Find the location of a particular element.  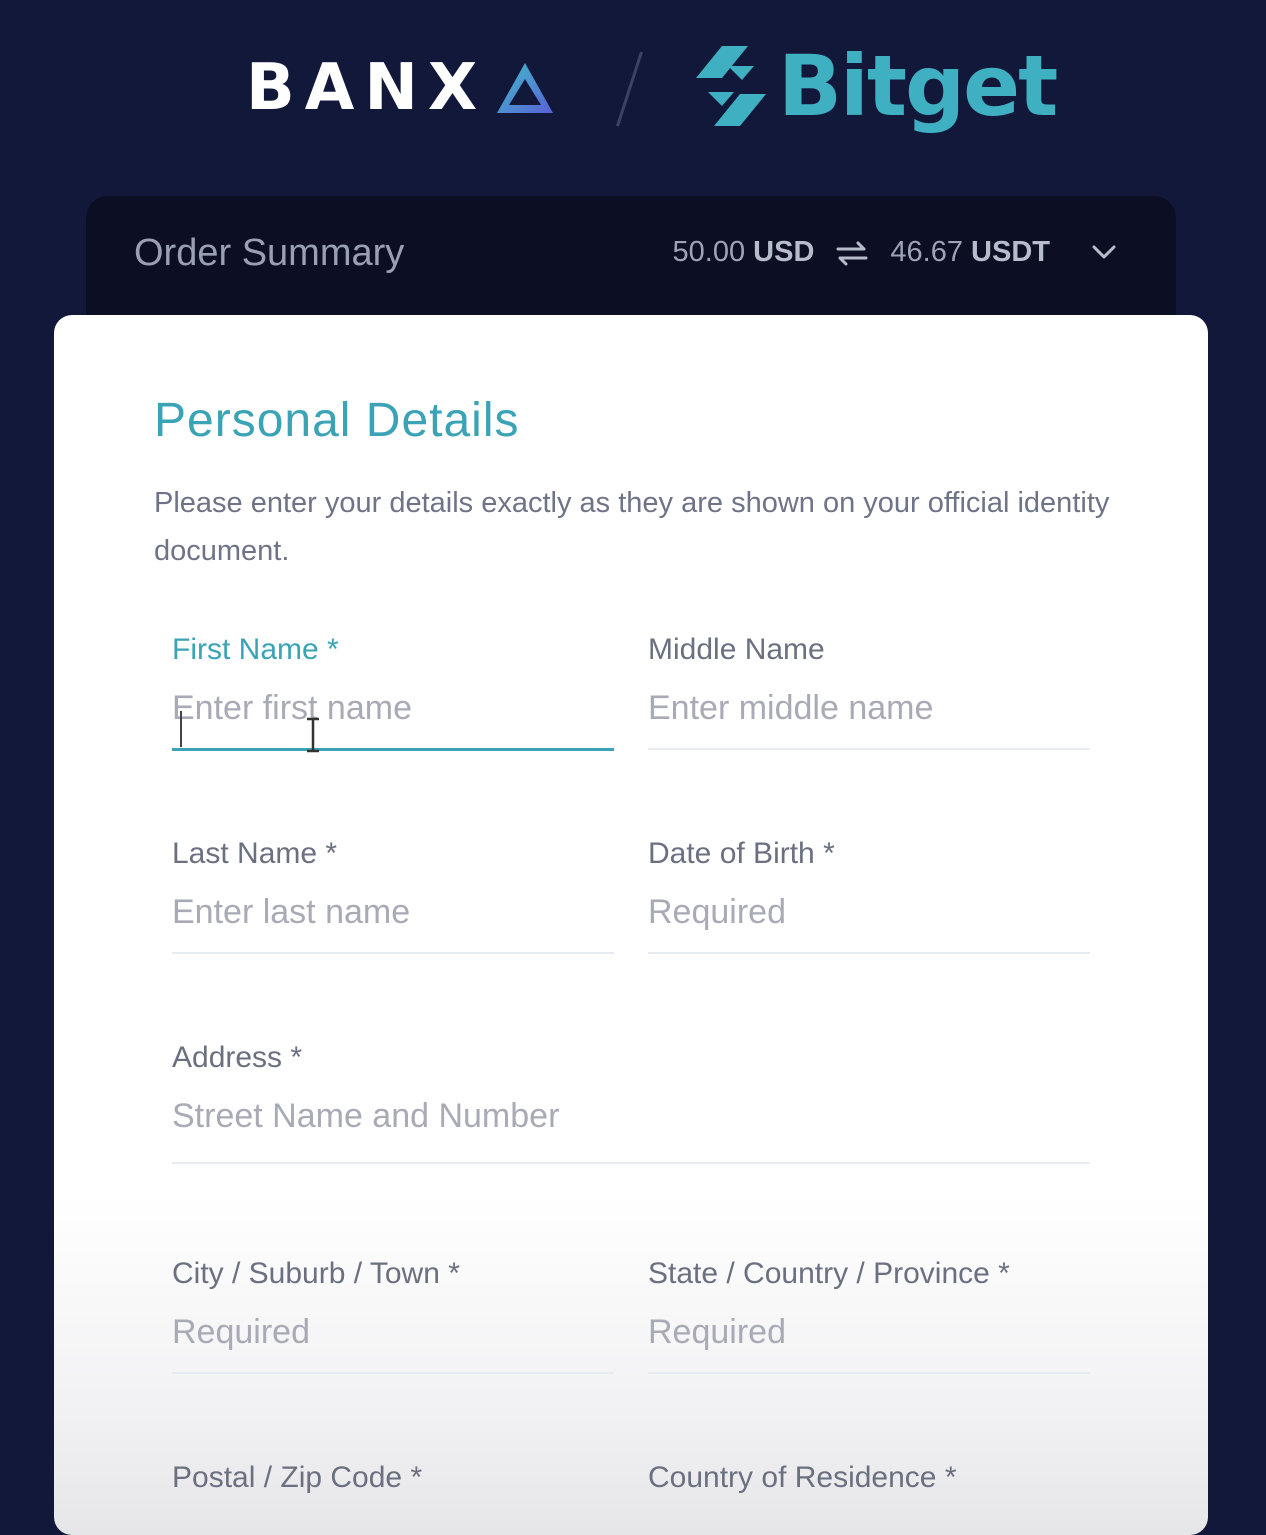

chevron-down-icon is located at coordinates (1104, 252).